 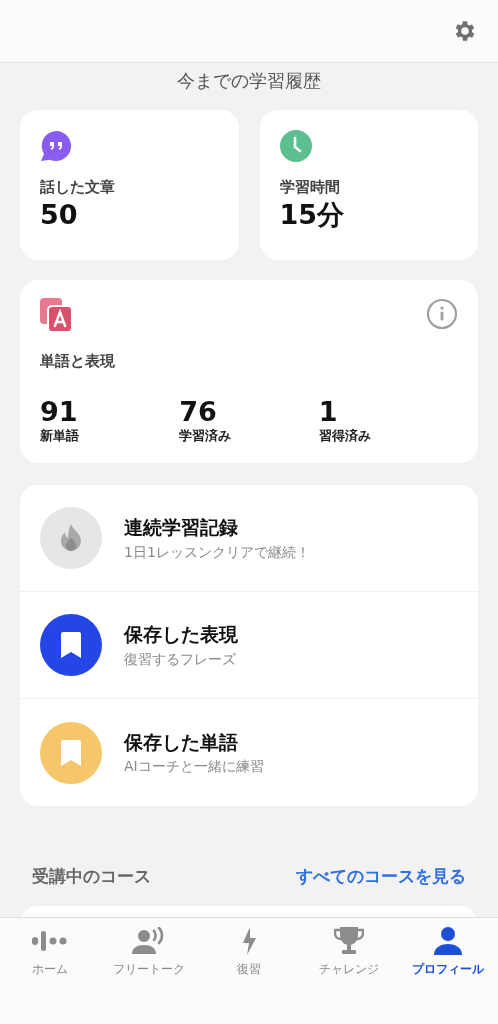 I want to click on row-subtitle: 復習するフレーズ, so click(x=180, y=659).